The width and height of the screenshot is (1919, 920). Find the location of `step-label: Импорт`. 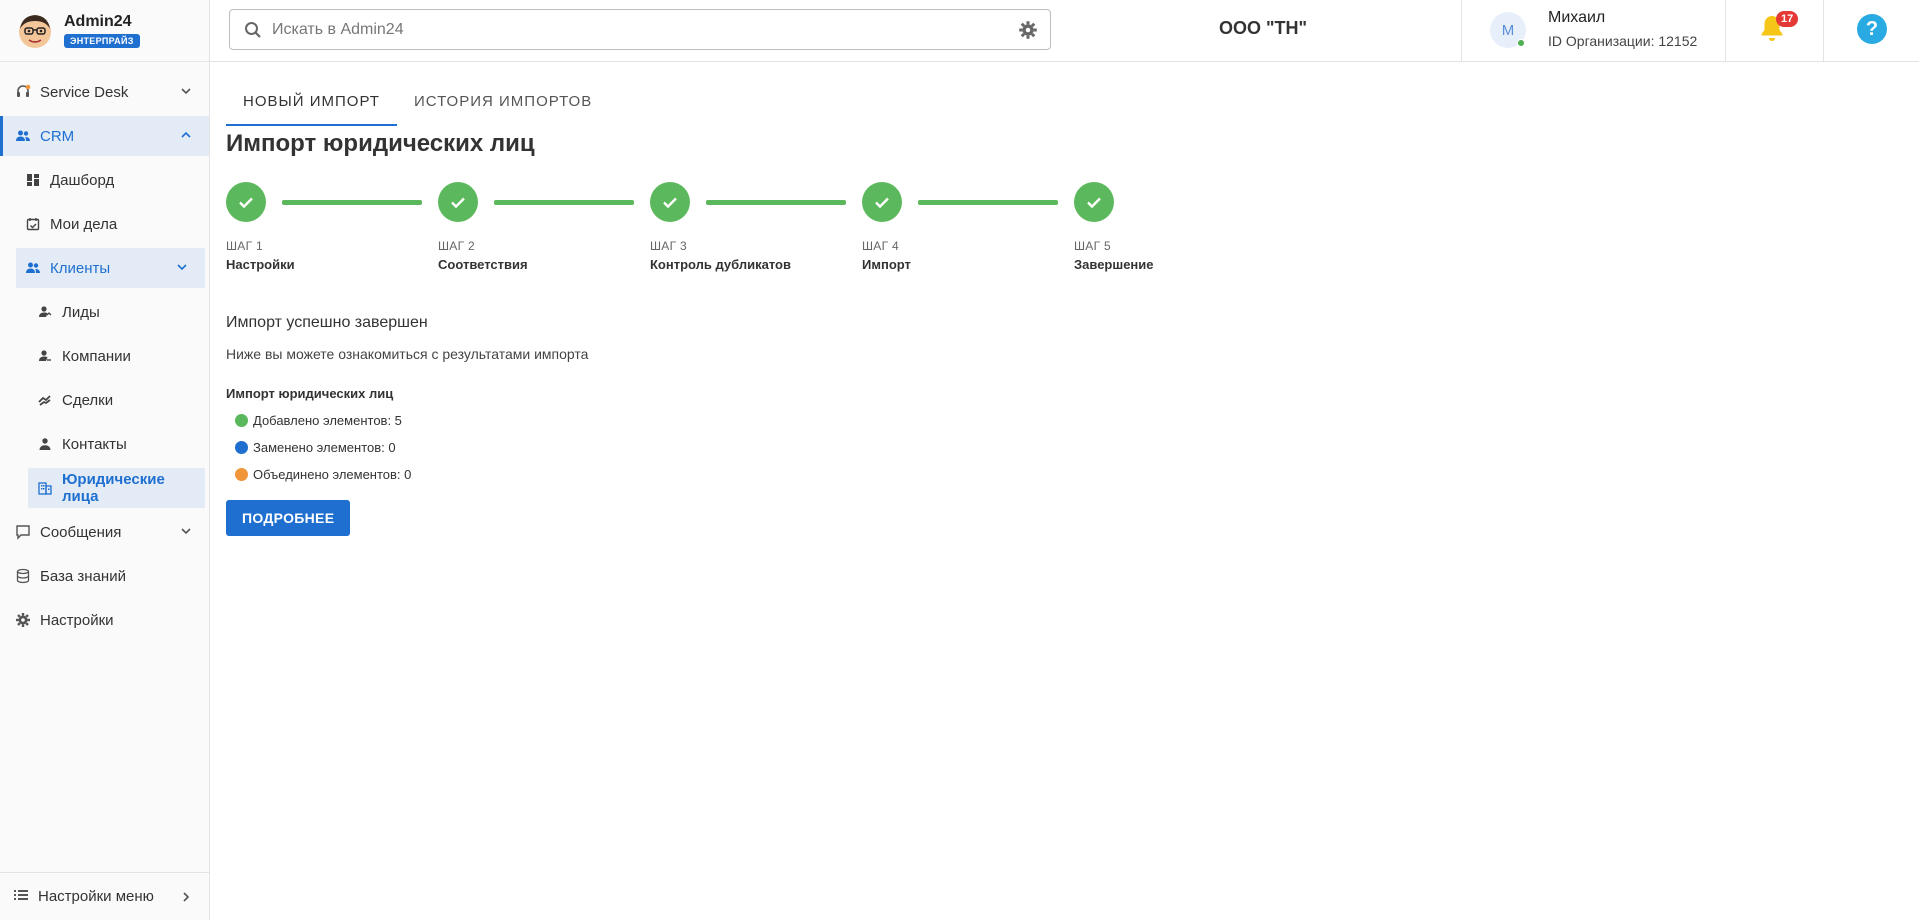

step-label: Импорт is located at coordinates (886, 264).